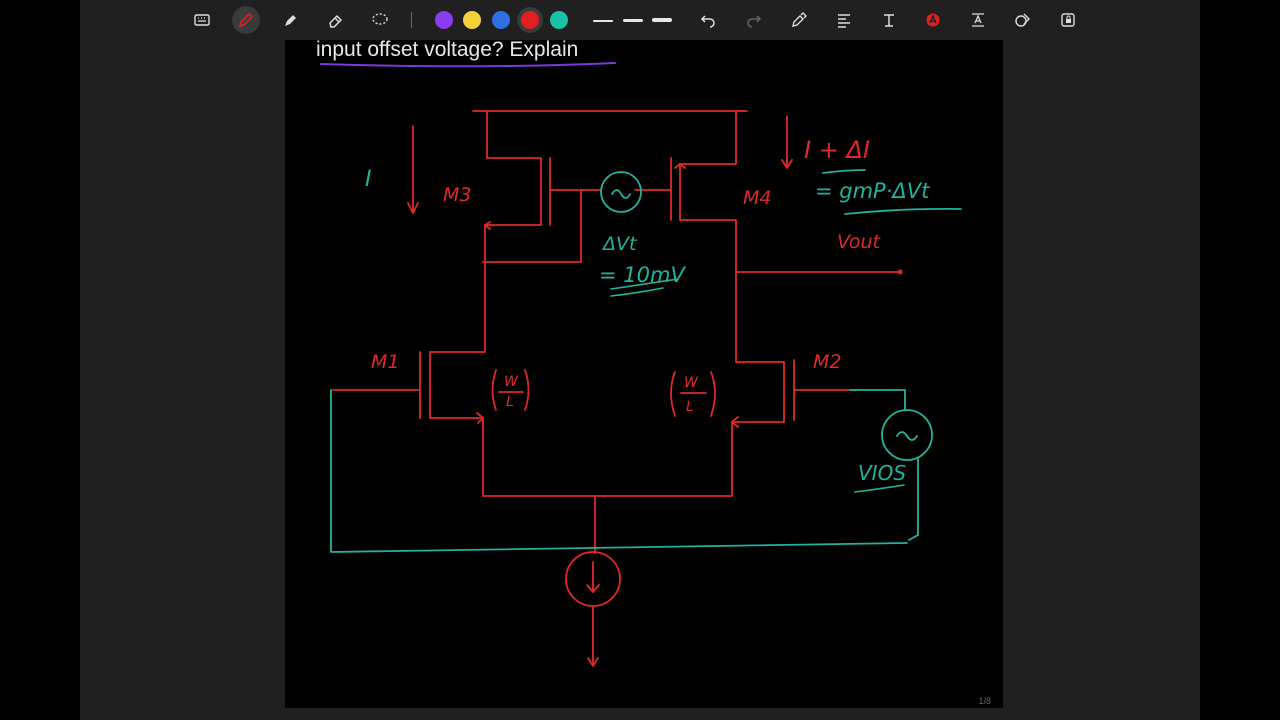 This screenshot has height=720, width=1280. What do you see at coordinates (385, 362) in the screenshot?
I see `label-m1: M1` at bounding box center [385, 362].